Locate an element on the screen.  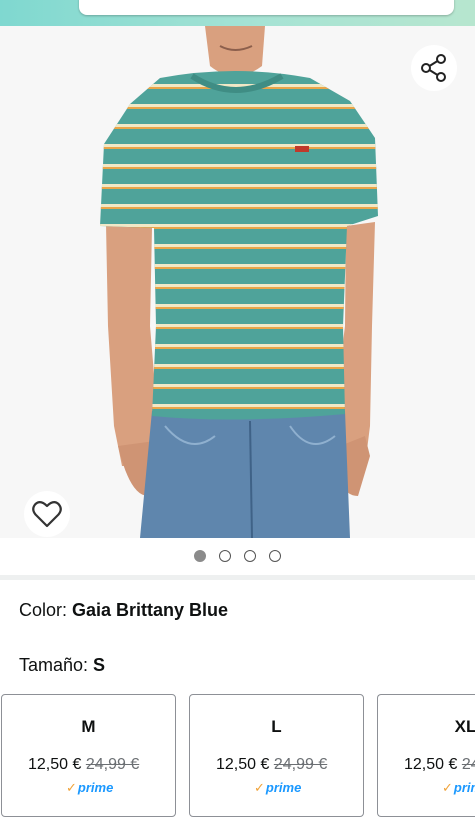
size-option-label: L is located at coordinates (276, 726).